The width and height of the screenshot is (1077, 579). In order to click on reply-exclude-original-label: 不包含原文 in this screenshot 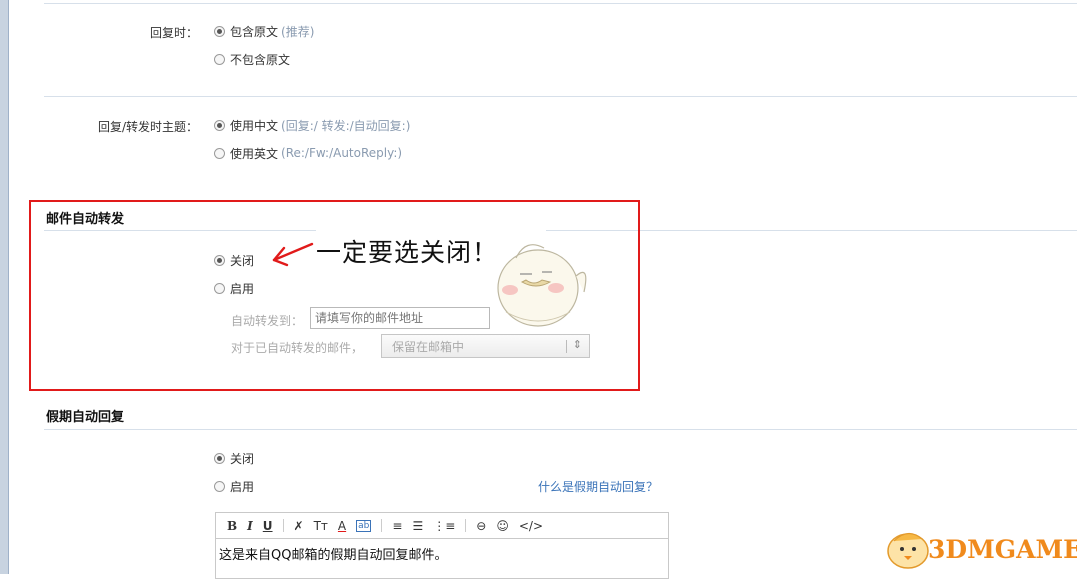, I will do `click(260, 59)`.